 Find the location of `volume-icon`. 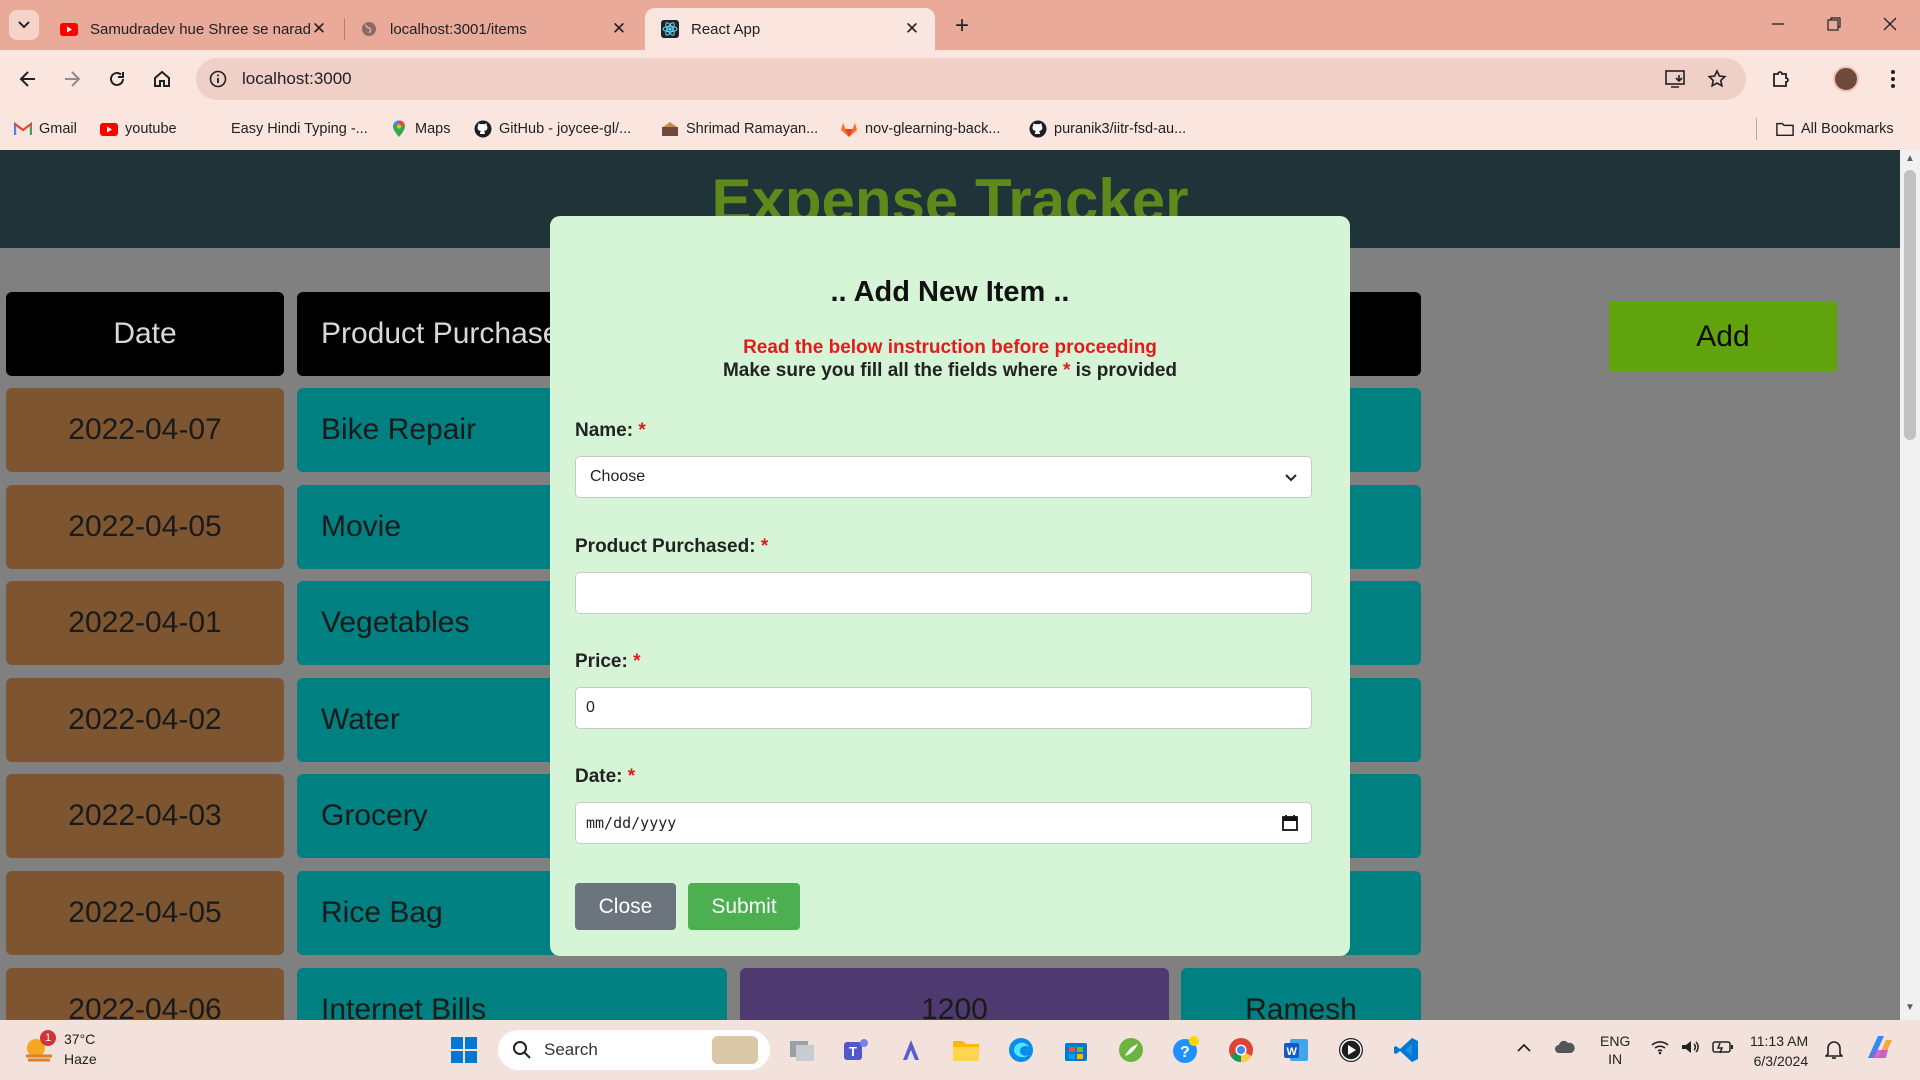

volume-icon is located at coordinates (1691, 1048).